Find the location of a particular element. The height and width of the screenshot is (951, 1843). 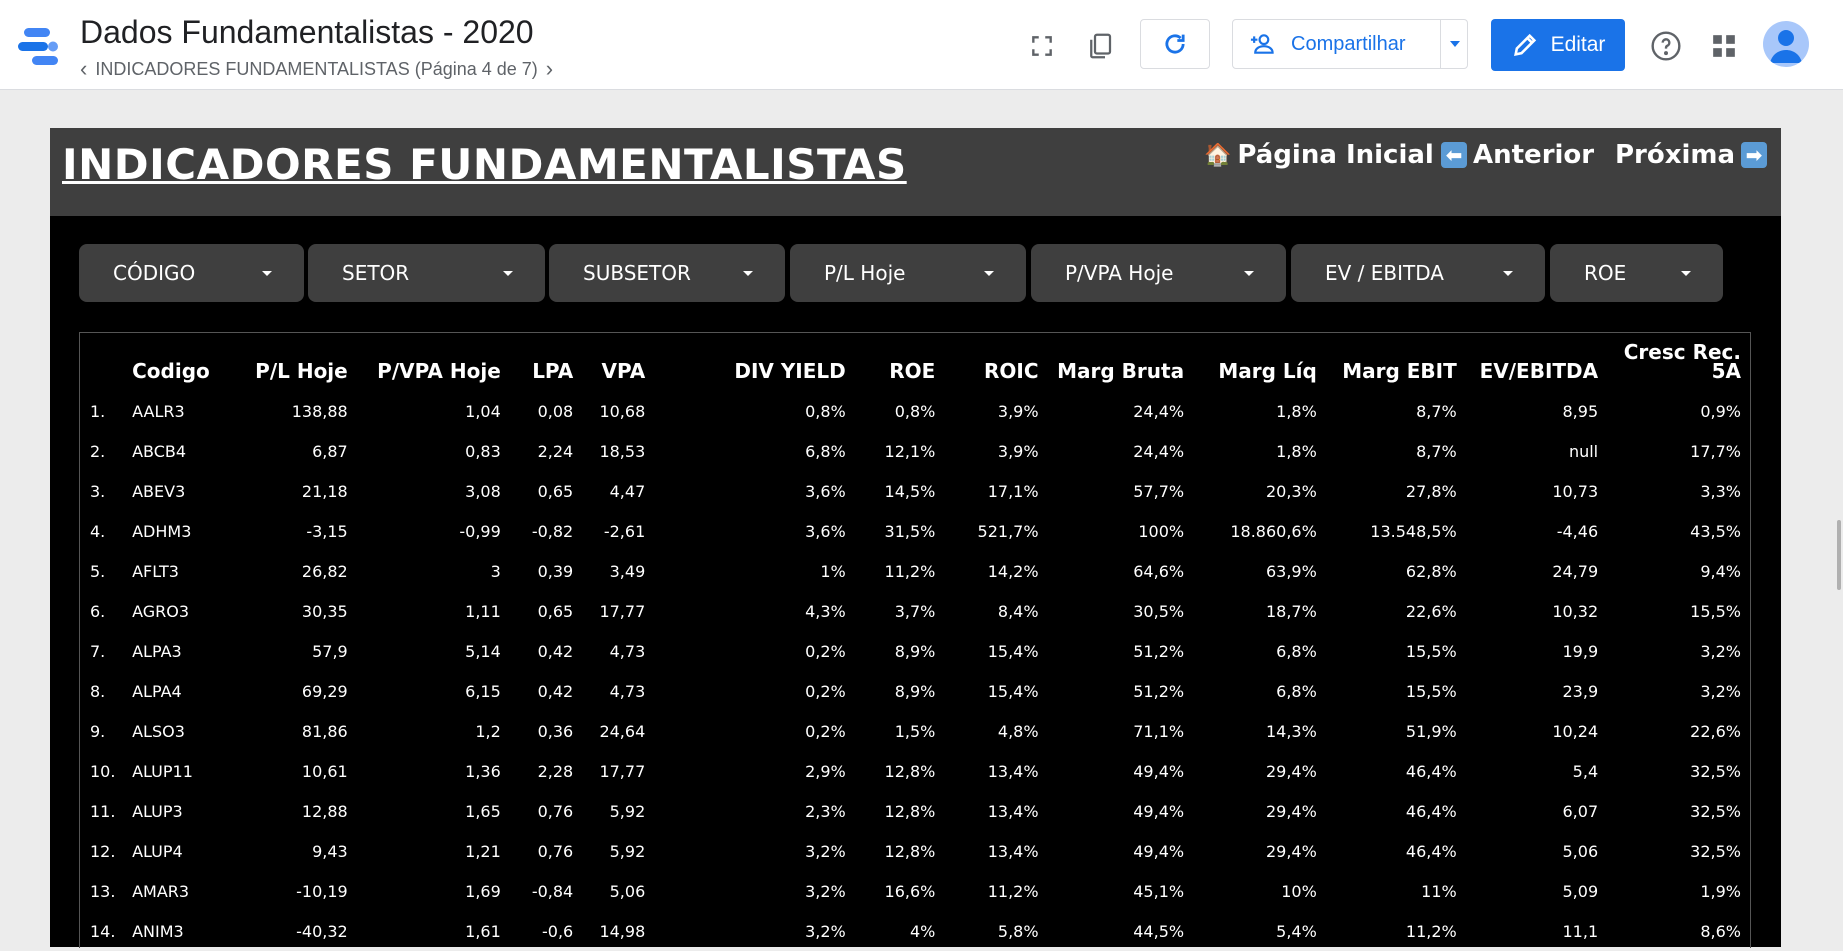

filter-setor: SETOR is located at coordinates (426, 273).